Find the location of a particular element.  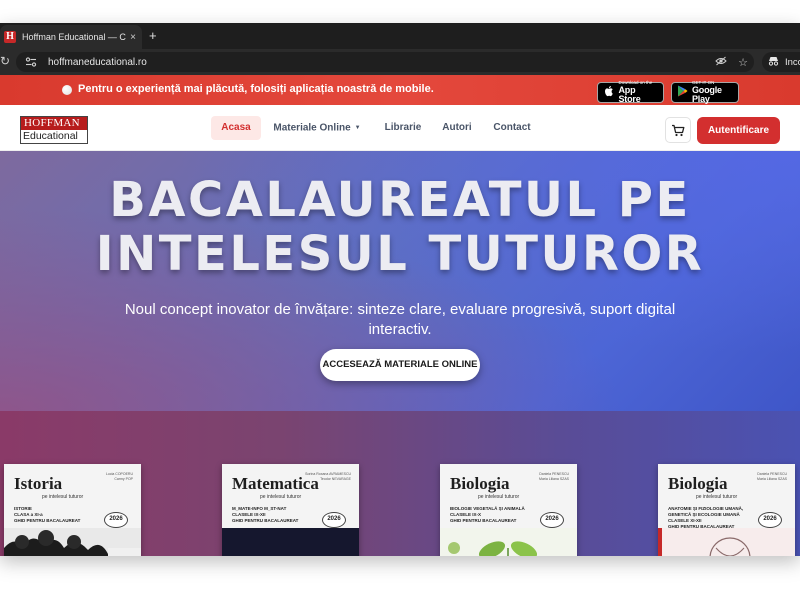

google-play-icon is located at coordinates (682, 92).